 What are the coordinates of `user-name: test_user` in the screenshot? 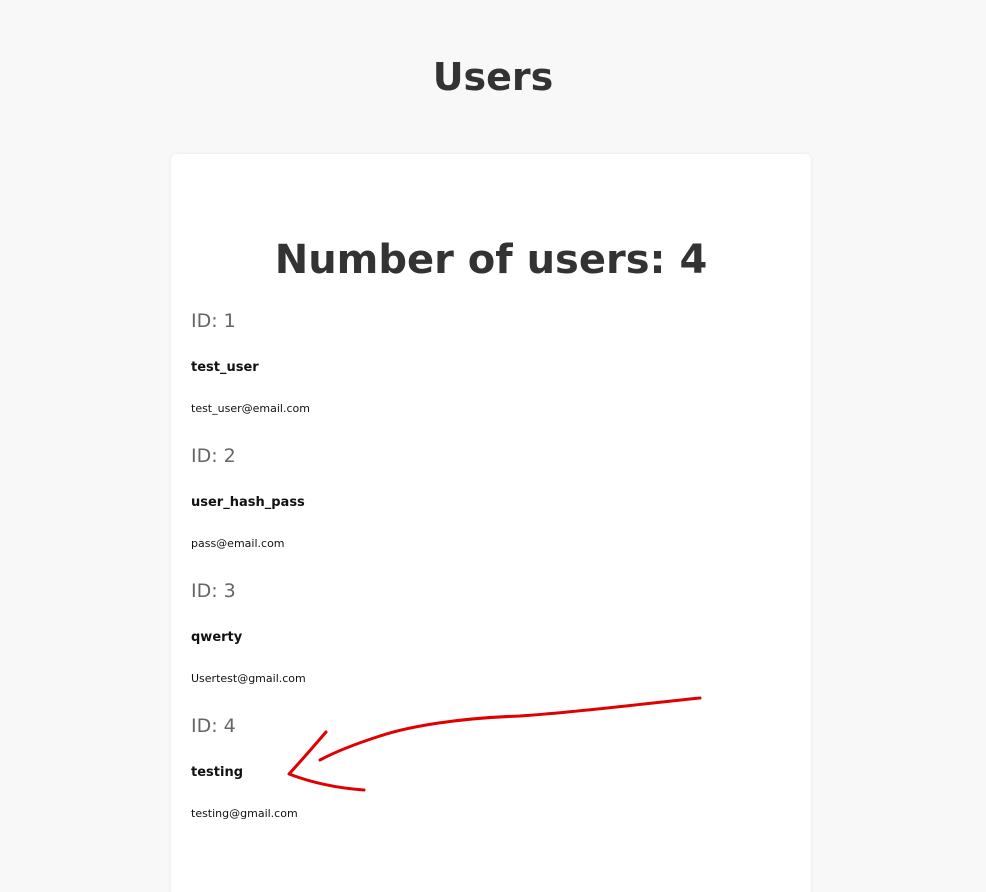 It's located at (225, 367).